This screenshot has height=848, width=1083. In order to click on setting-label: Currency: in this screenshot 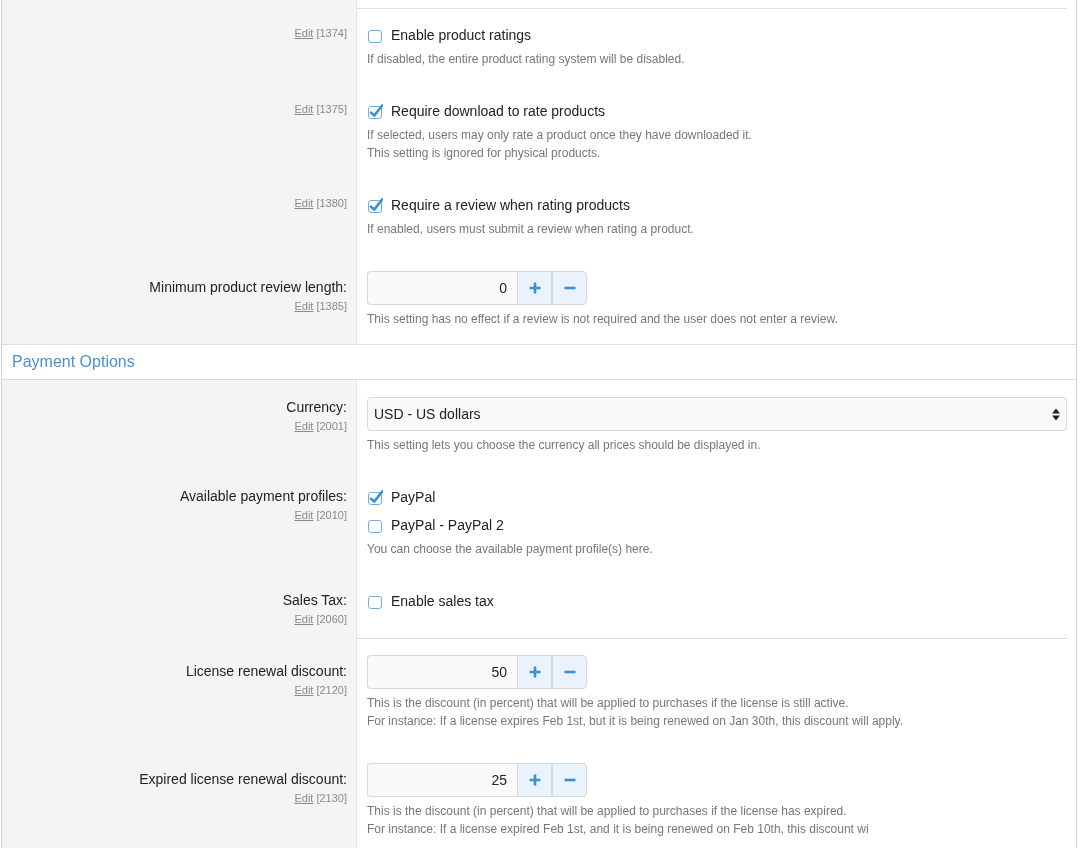, I will do `click(316, 407)`.